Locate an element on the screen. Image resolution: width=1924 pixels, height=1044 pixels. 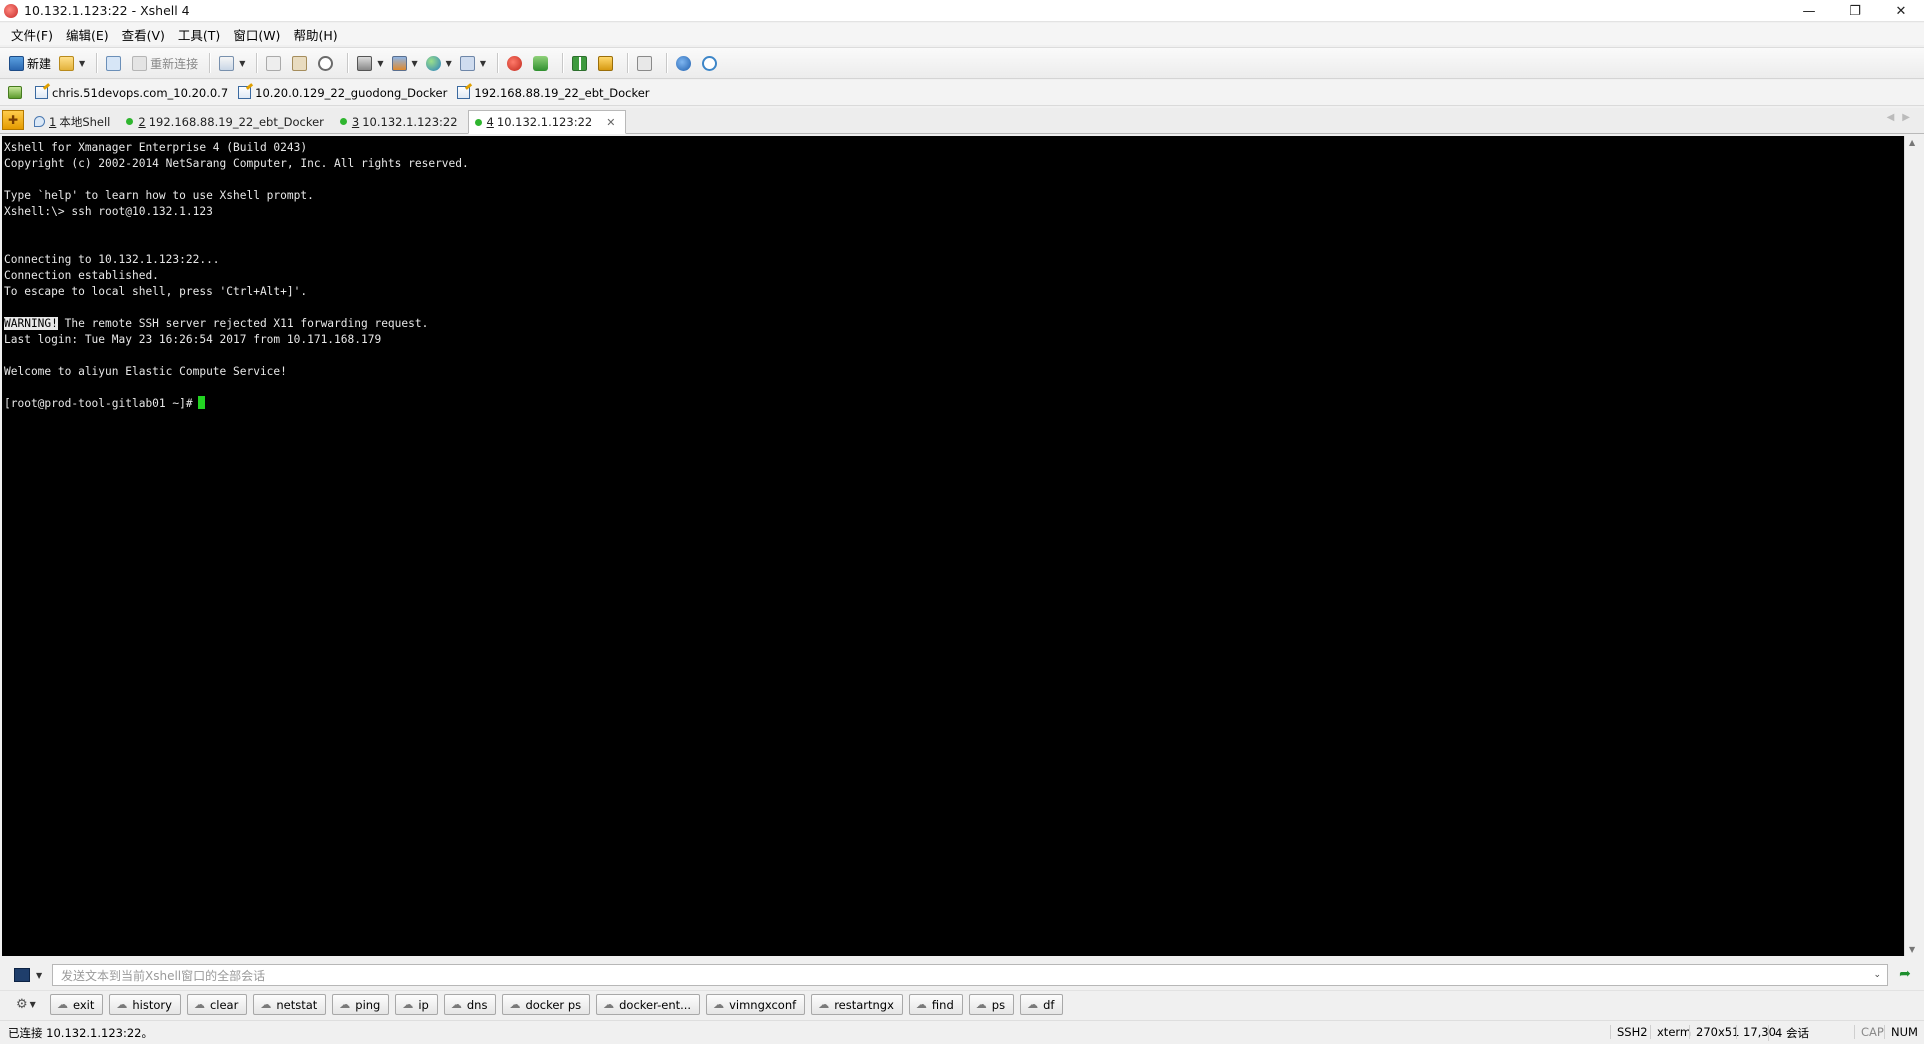
warning-tag: WARNING! is located at coordinates (31, 323).